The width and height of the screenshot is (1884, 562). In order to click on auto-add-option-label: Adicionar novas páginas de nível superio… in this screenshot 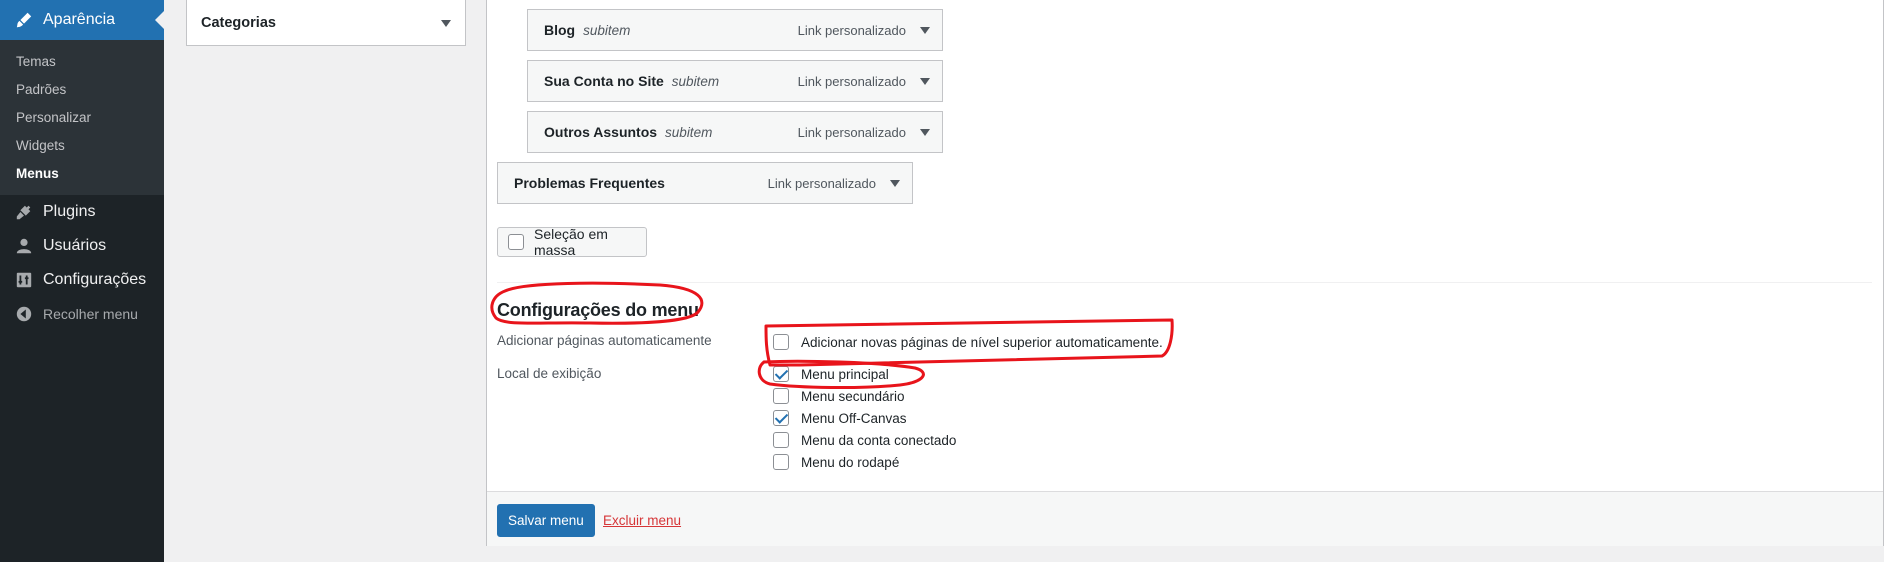, I will do `click(982, 342)`.